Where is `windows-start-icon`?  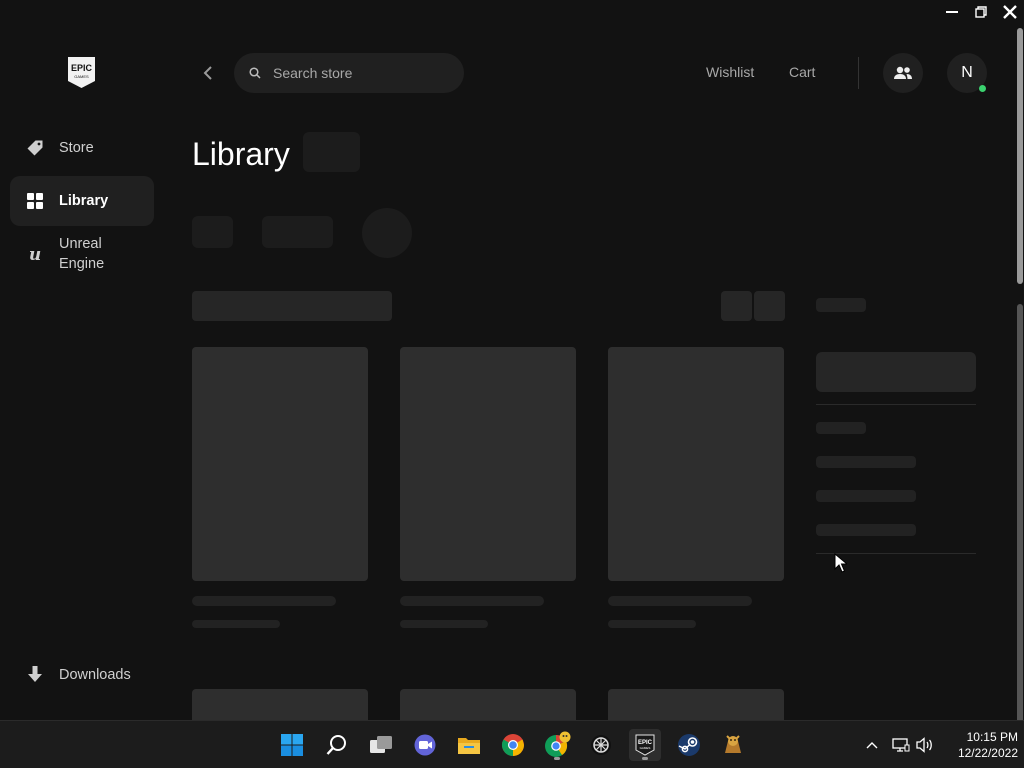
windows-start-icon is located at coordinates (292, 745).